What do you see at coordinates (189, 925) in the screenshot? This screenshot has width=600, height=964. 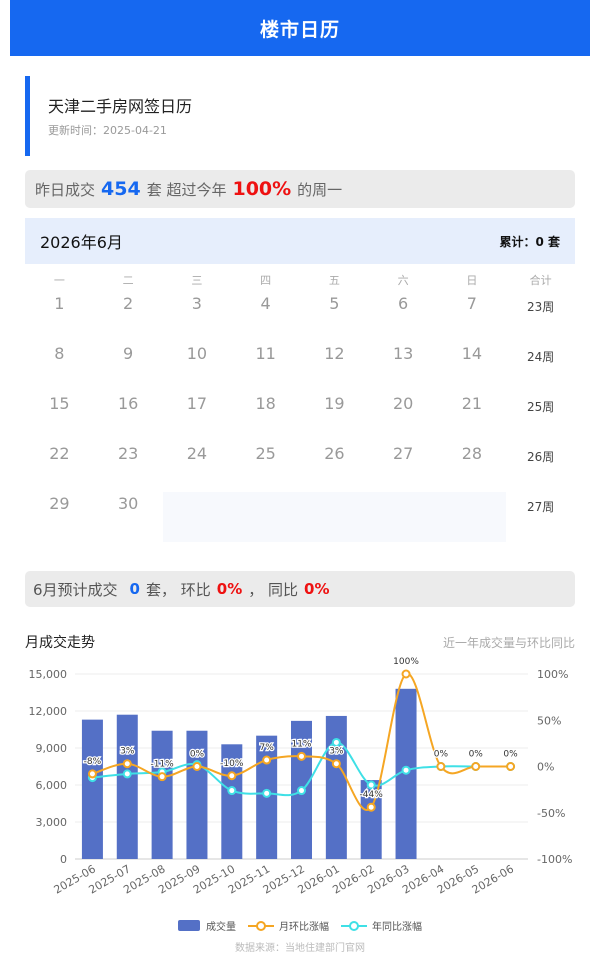 I see `legend-bar-swatch` at bounding box center [189, 925].